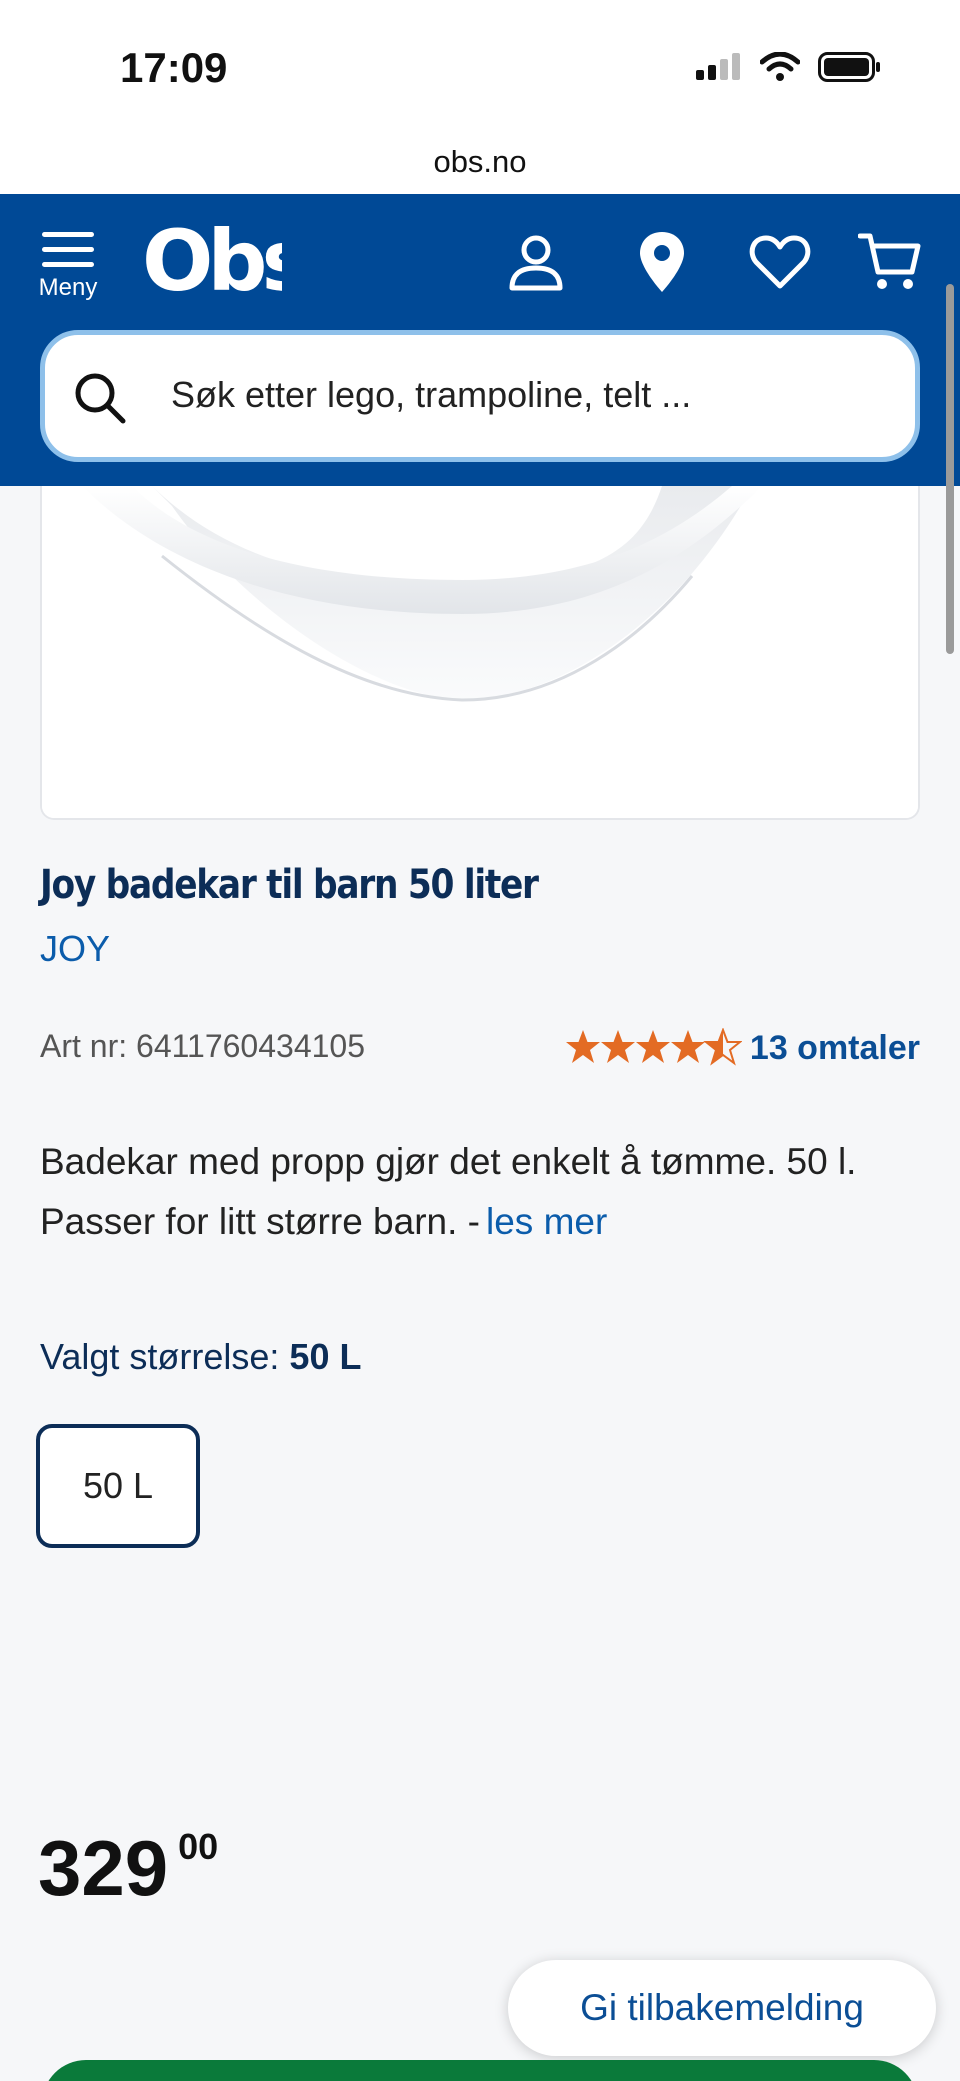 Image resolution: width=960 pixels, height=2081 pixels. I want to click on obs-logo: Obs, so click(212, 260).